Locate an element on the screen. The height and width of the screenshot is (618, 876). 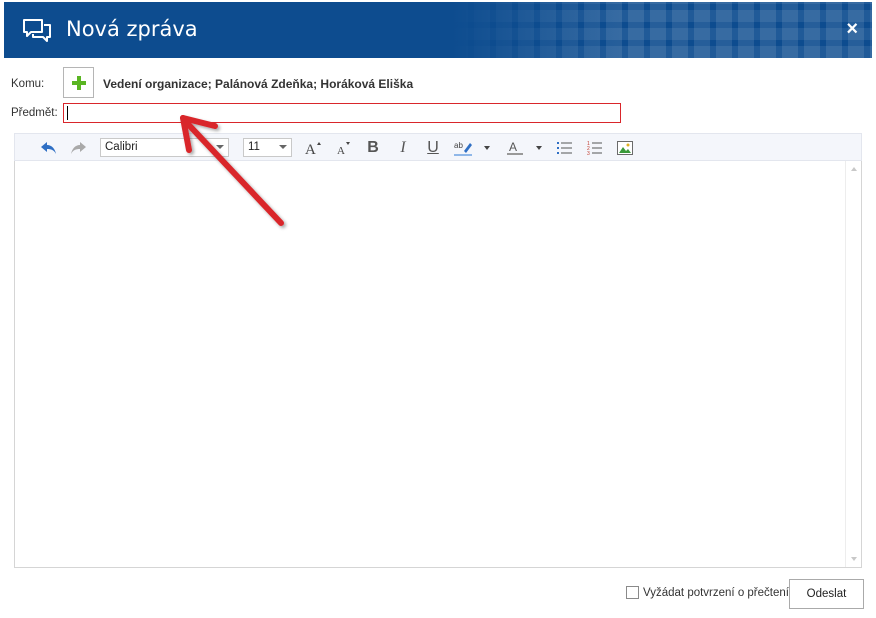
titlebar-pattern is located at coordinates (662, 30).